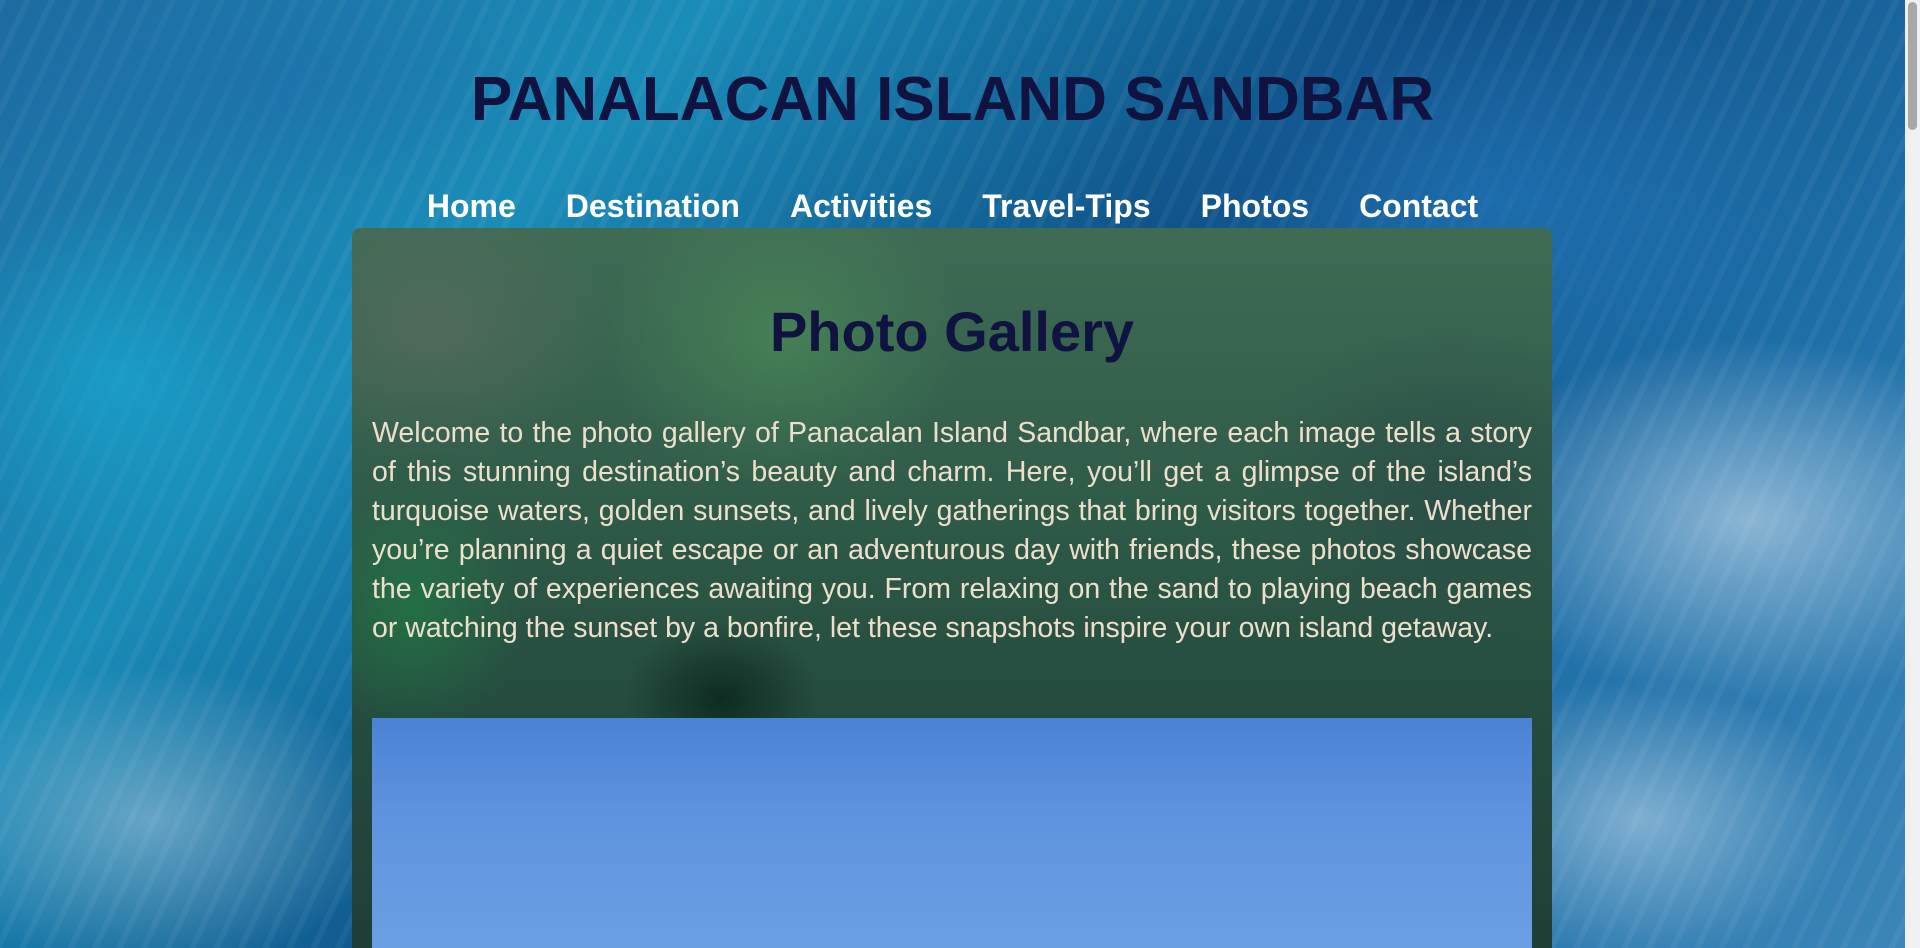  I want to click on gallery-photo-sky, so click(952, 833).